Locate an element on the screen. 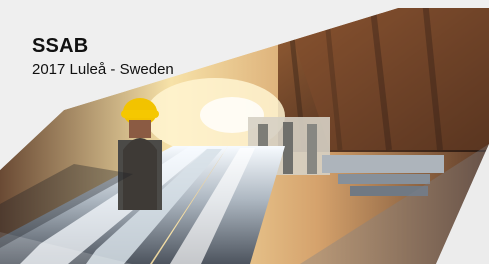 The image size is (489, 264). project-subtitle: 2017 Luleå - Sweden is located at coordinates (103, 69).